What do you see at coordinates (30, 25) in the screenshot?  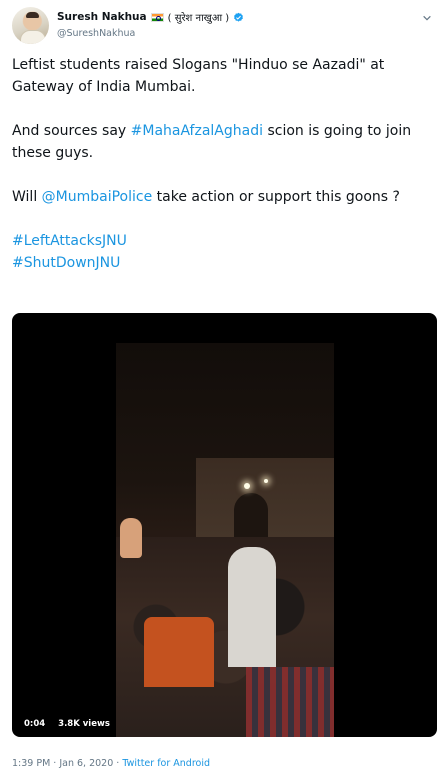 I see `avatar` at bounding box center [30, 25].